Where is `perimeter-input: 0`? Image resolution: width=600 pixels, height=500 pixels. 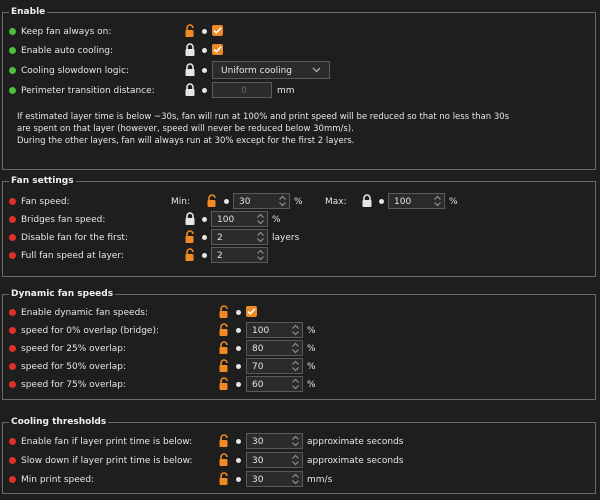
perimeter-input: 0 is located at coordinates (242, 90).